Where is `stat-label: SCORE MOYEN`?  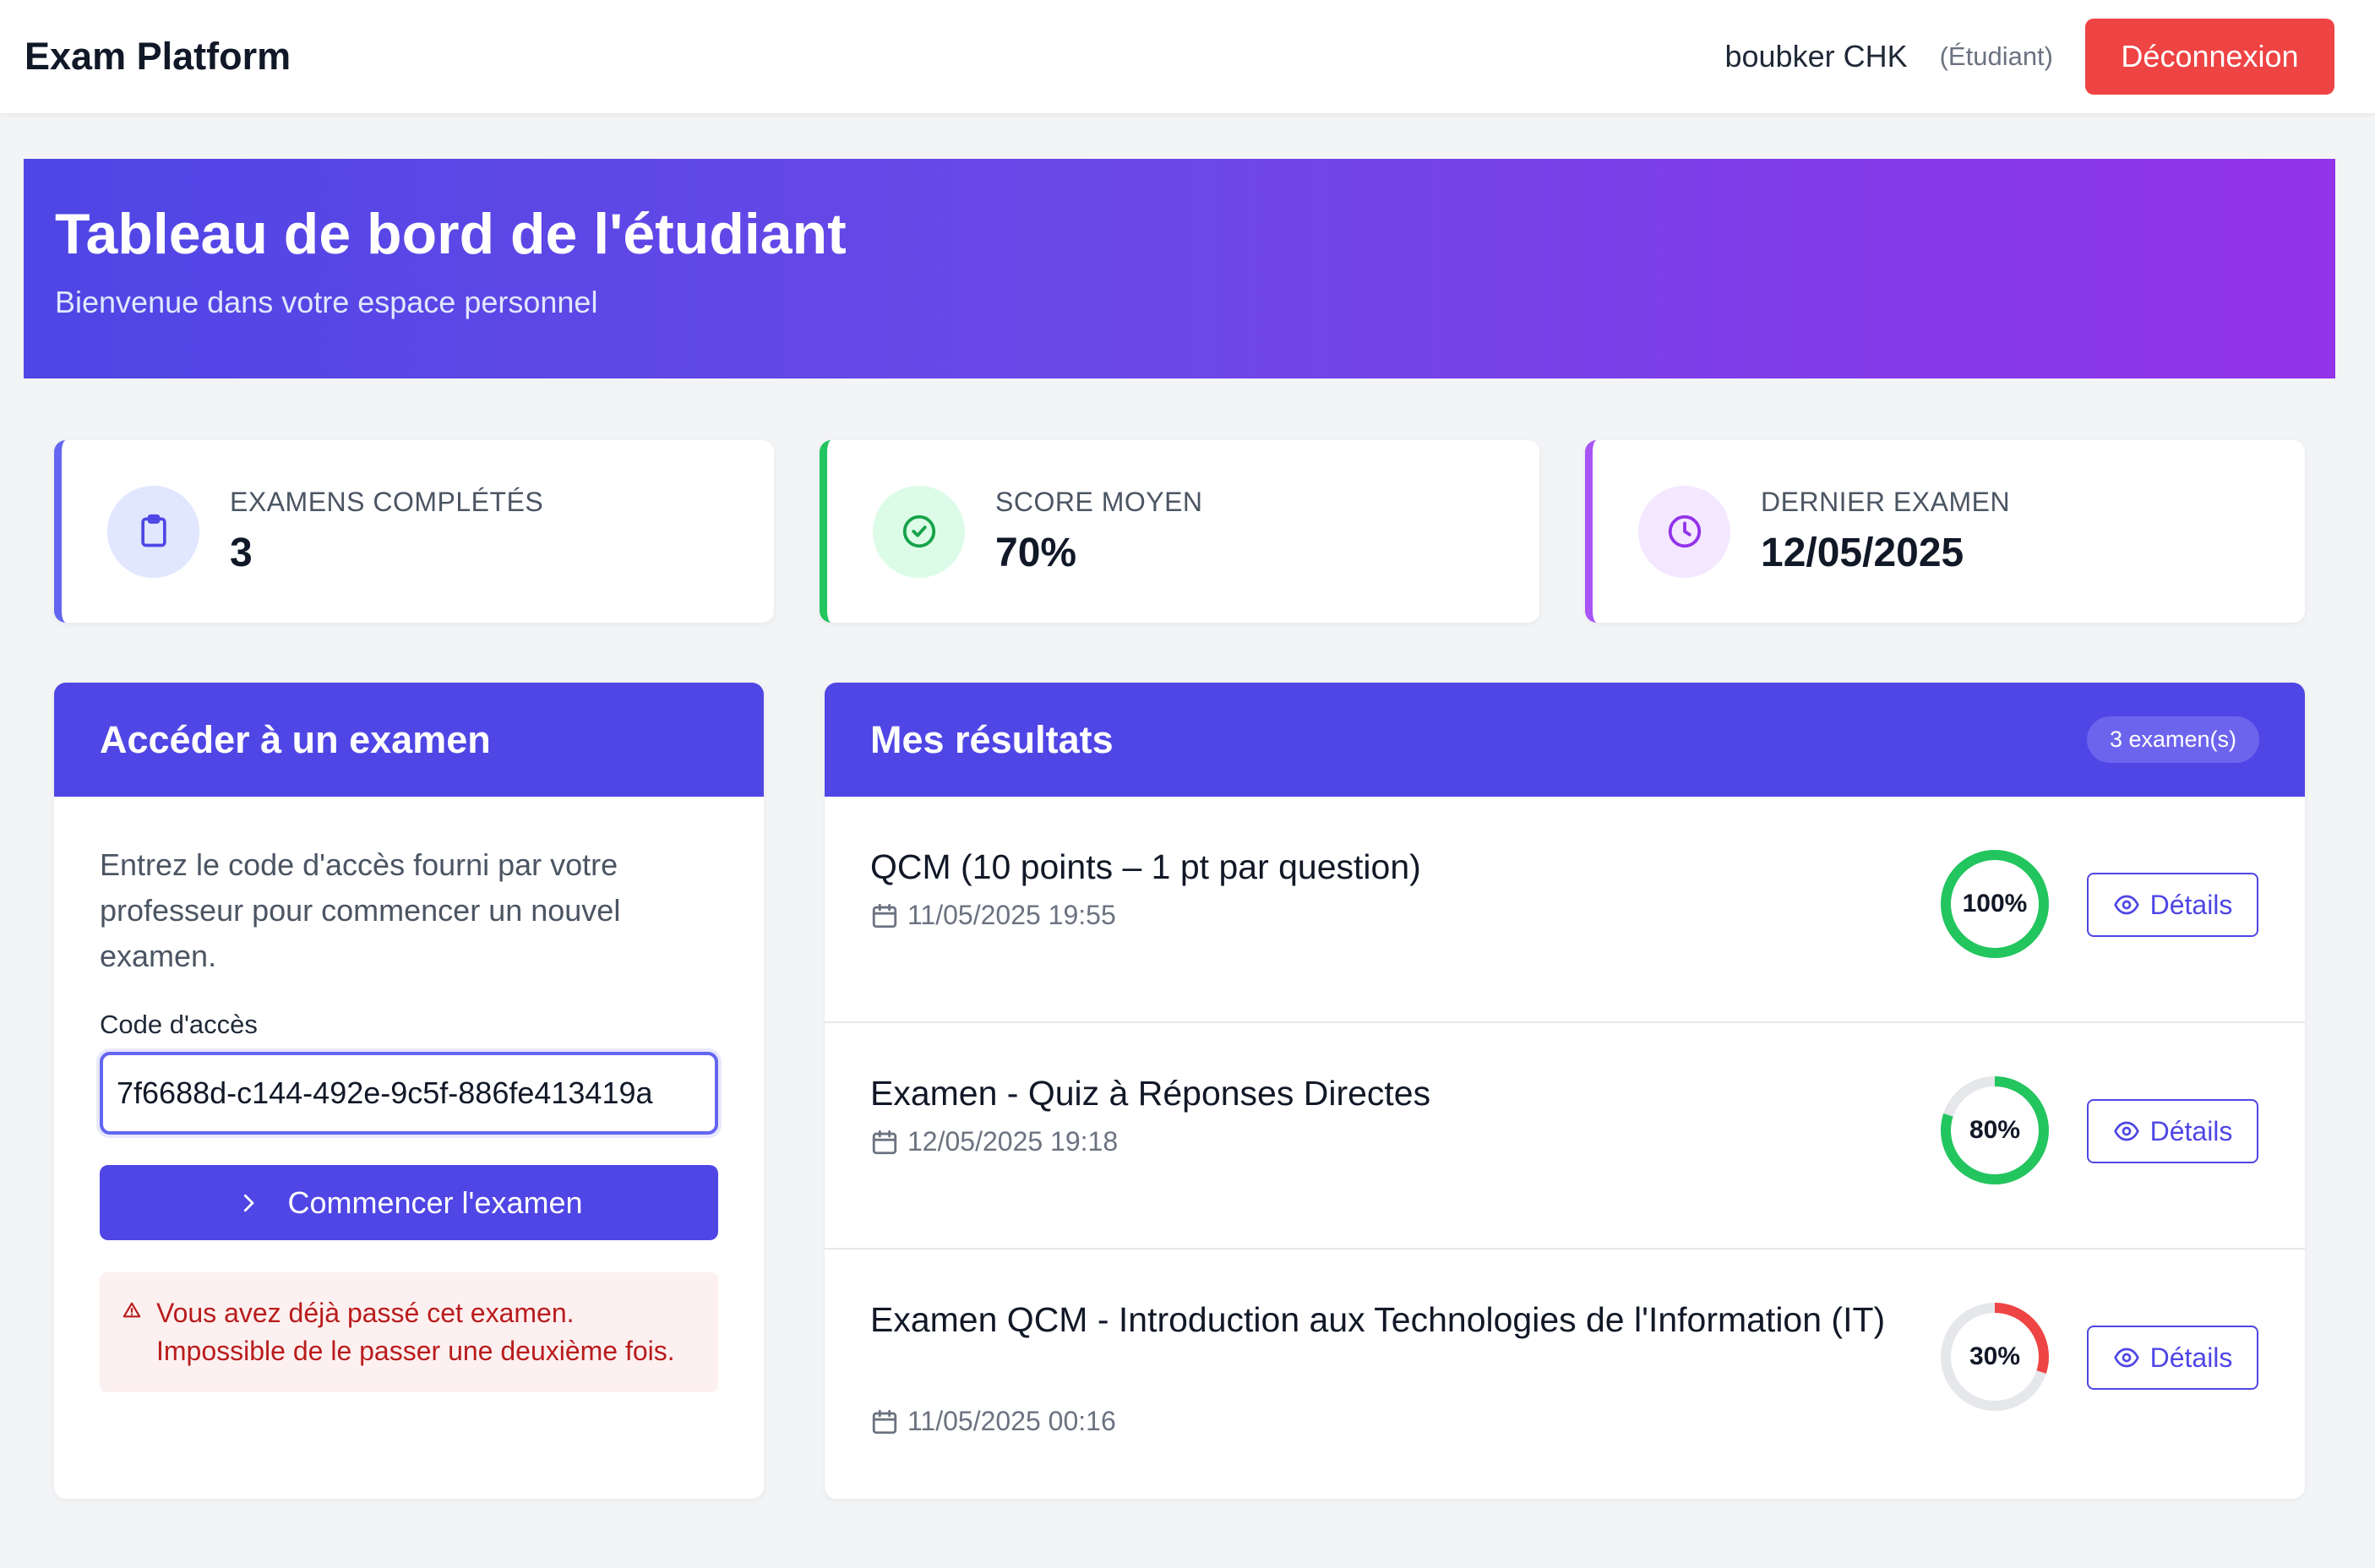
stat-label: SCORE MOYEN is located at coordinates (1099, 502).